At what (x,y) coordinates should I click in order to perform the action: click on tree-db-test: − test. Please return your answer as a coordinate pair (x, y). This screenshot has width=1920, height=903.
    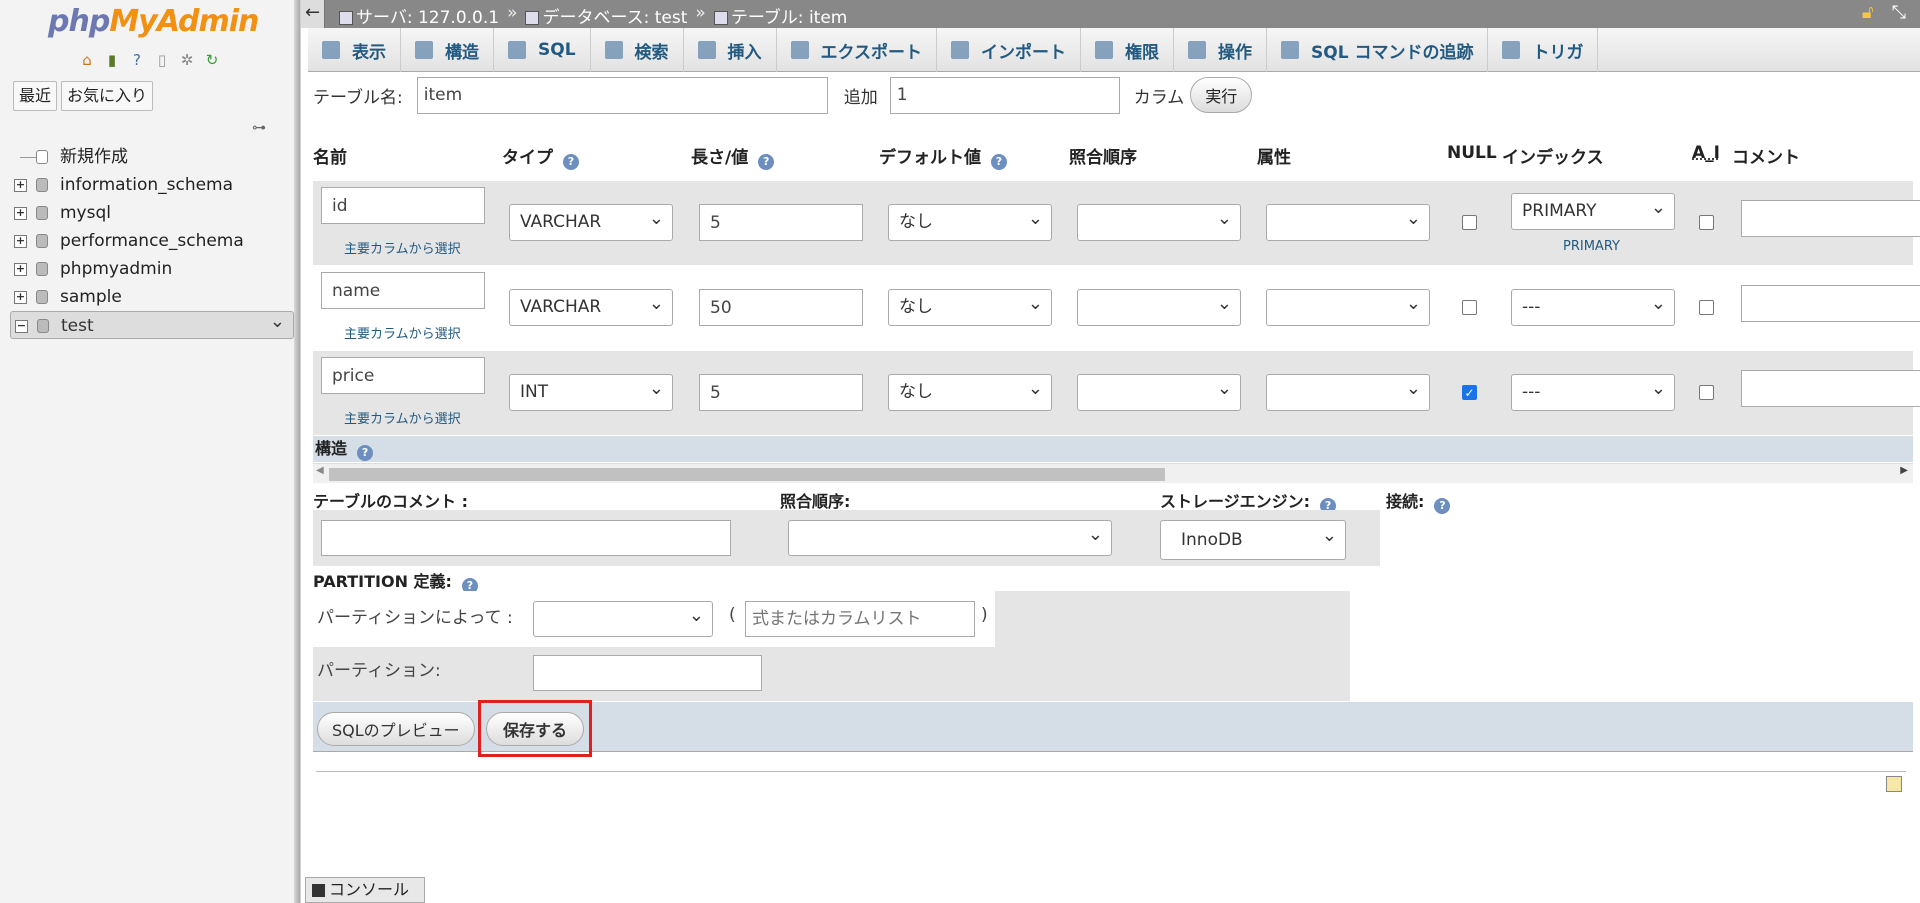
    Looking at the image, I should click on (152, 323).